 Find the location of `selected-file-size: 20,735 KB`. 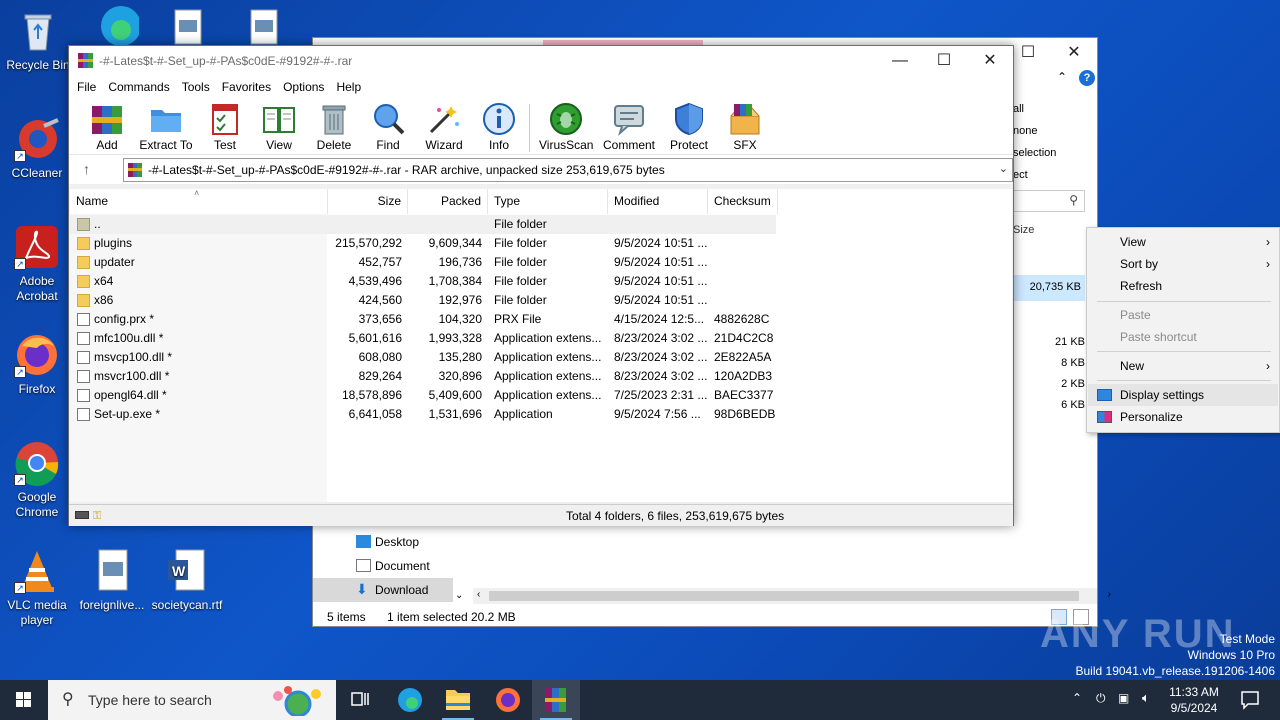

selected-file-size: 20,735 KB is located at coordinates (1049, 288).